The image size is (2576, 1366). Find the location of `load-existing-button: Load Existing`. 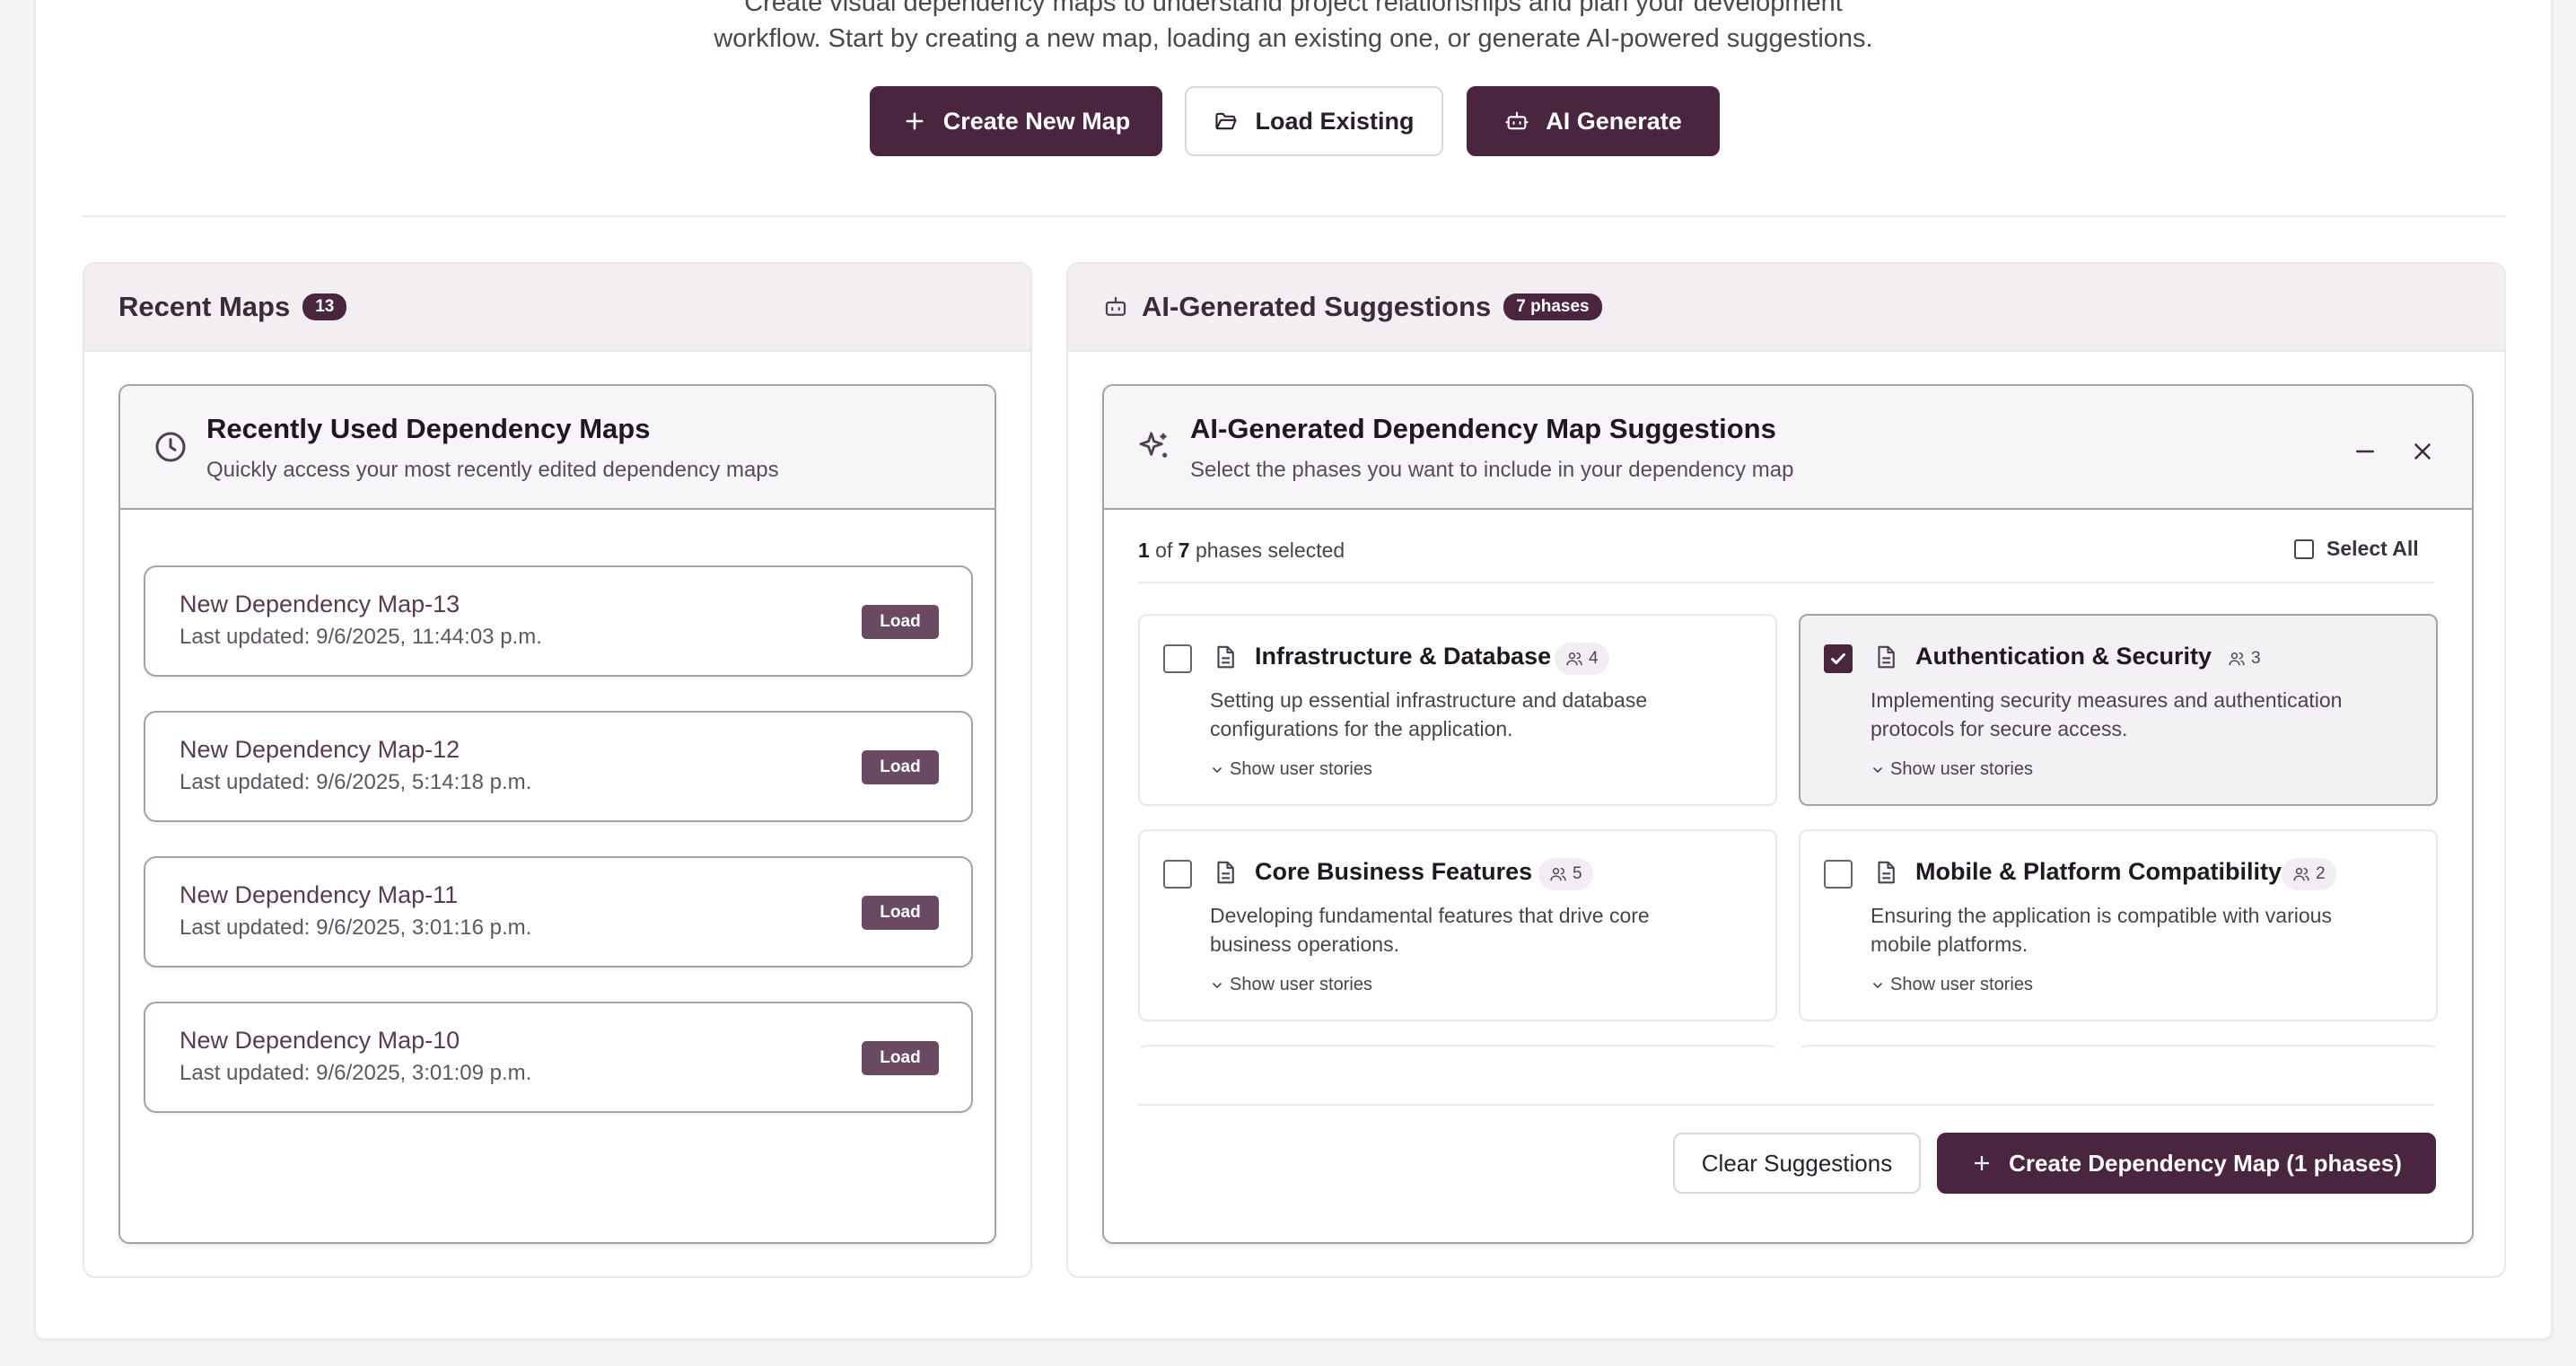

load-existing-button: Load Existing is located at coordinates (1314, 121).